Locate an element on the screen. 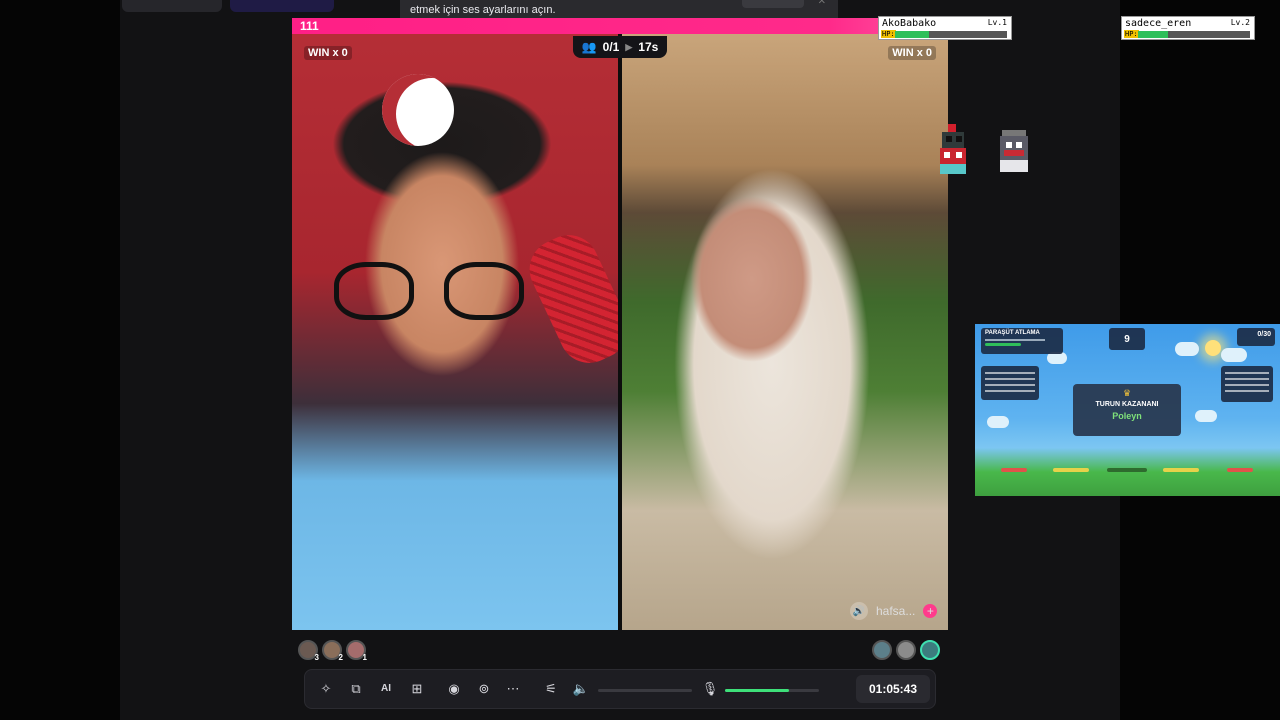 This screenshot has height=720, width=1280. winner-name: Poleyn is located at coordinates (1127, 416).